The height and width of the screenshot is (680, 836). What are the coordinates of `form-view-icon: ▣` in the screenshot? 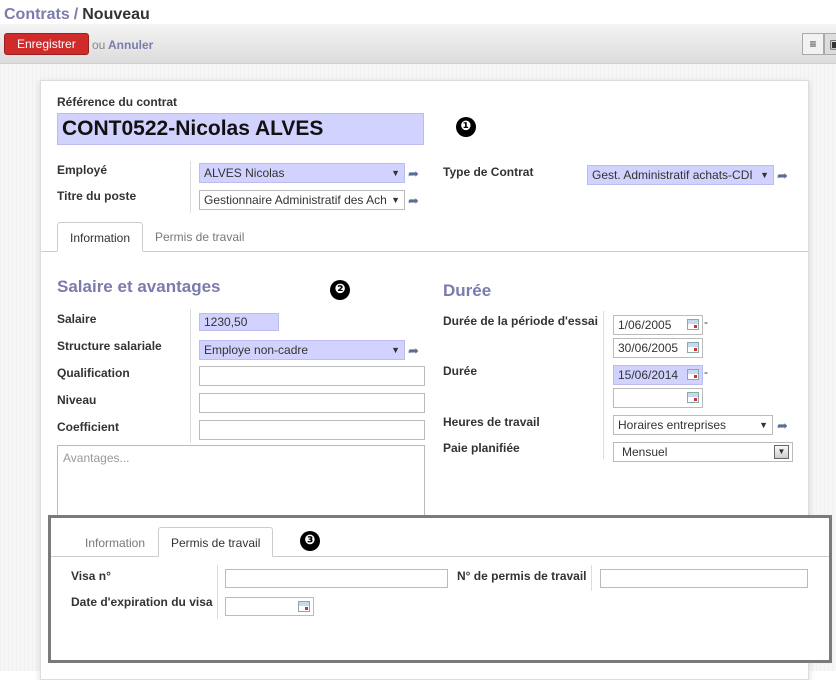 It's located at (830, 44).